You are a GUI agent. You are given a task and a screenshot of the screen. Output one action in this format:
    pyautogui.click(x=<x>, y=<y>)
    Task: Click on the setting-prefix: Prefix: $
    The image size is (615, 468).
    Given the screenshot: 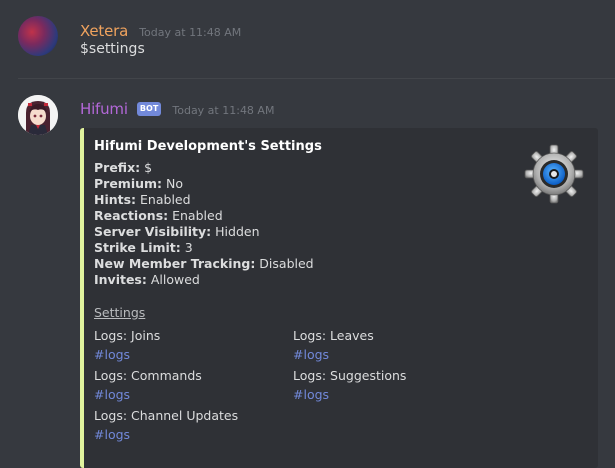 What is the action you would take?
    pyautogui.click(x=123, y=167)
    